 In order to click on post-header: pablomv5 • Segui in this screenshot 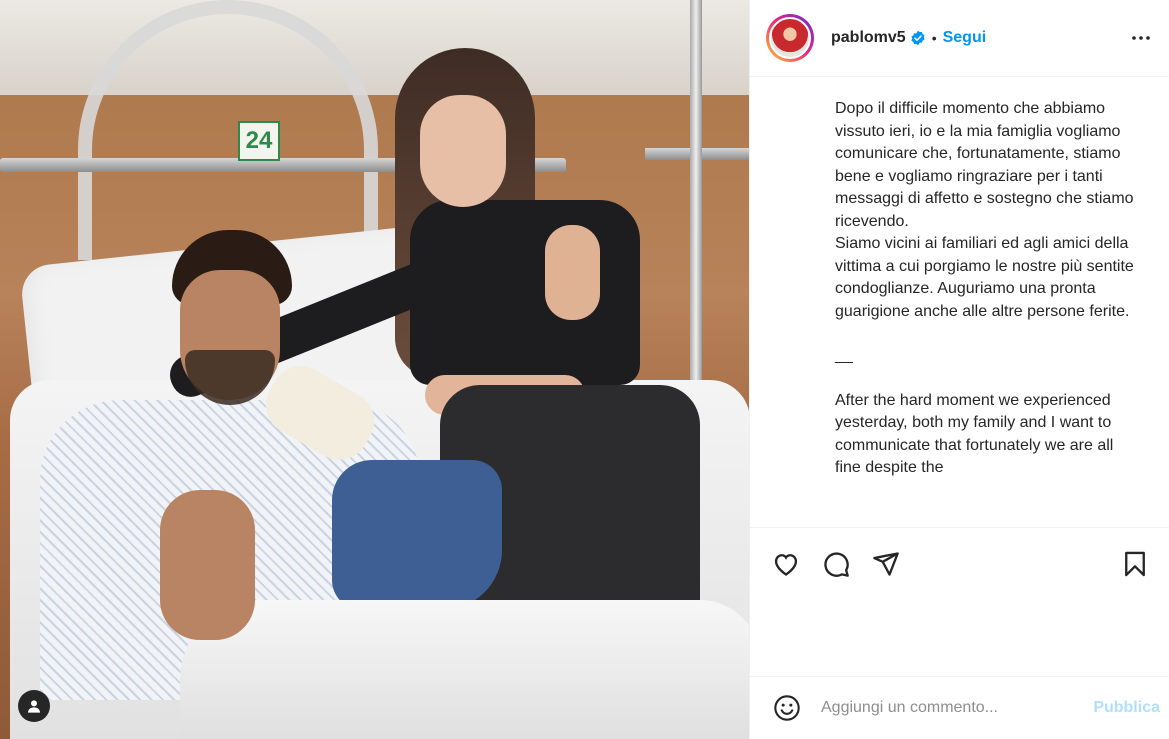, I will do `click(959, 38)`.